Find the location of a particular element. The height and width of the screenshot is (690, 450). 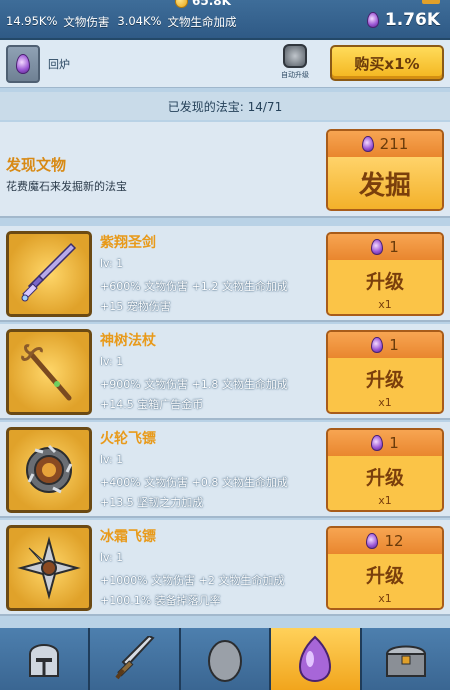

recycle-label: 回炉 is located at coordinates (59, 64).